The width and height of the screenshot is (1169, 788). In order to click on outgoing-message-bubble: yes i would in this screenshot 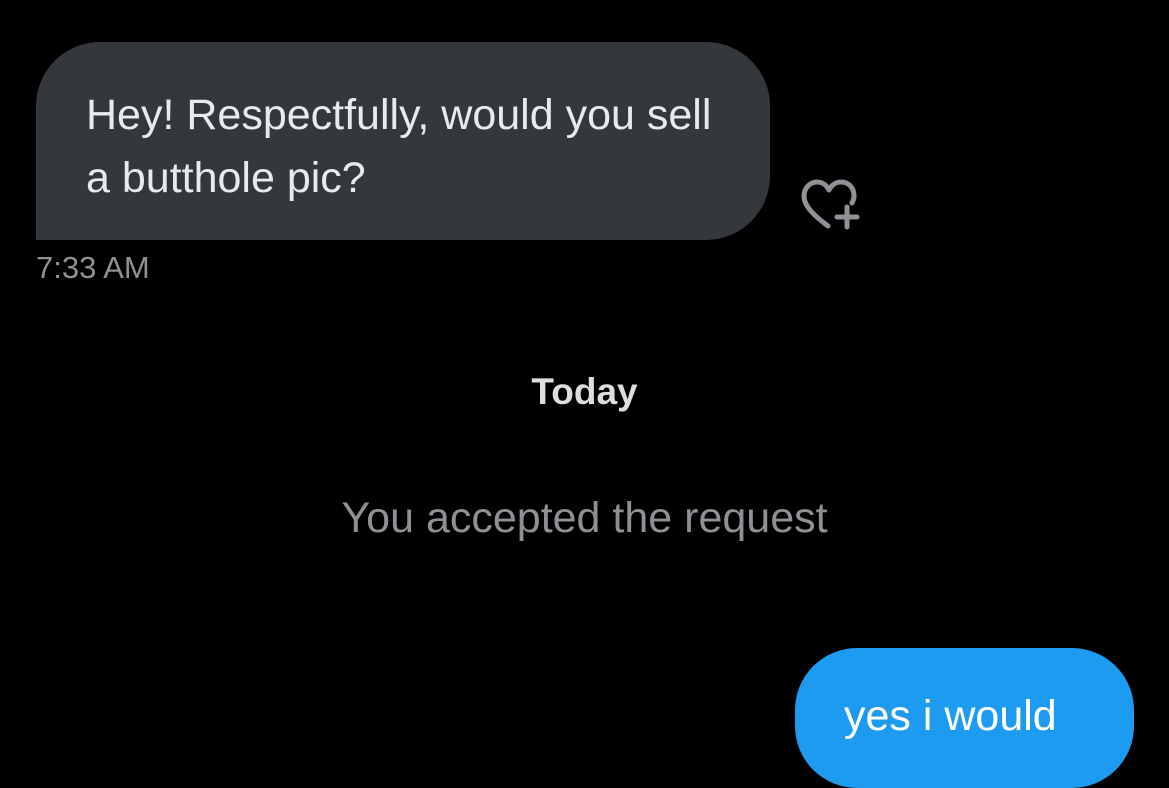, I will do `click(964, 718)`.